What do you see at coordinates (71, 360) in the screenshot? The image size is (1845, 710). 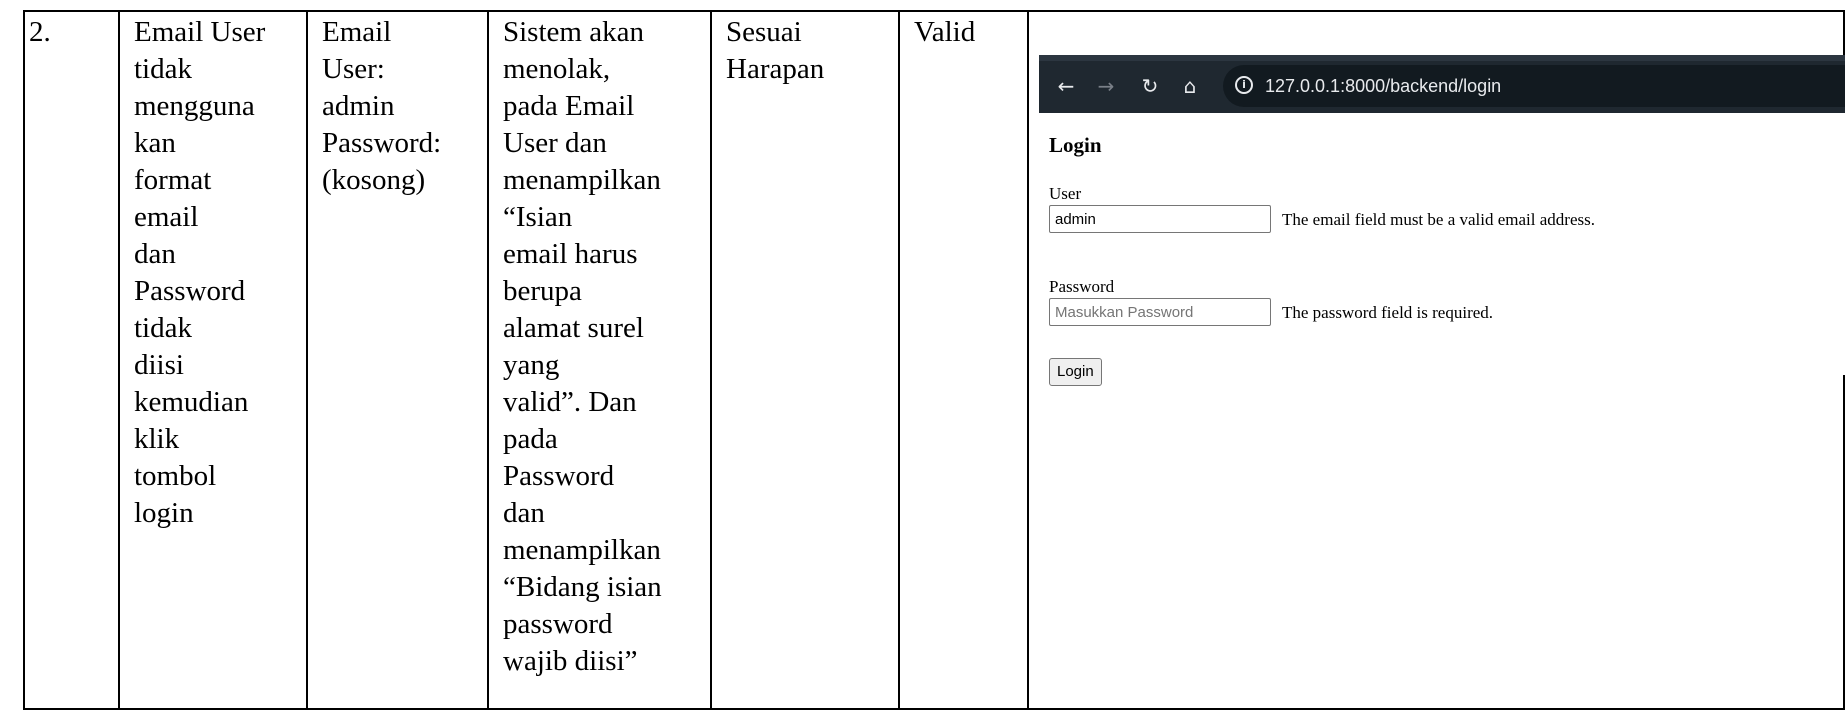 I see `cell-number: 2.` at bounding box center [71, 360].